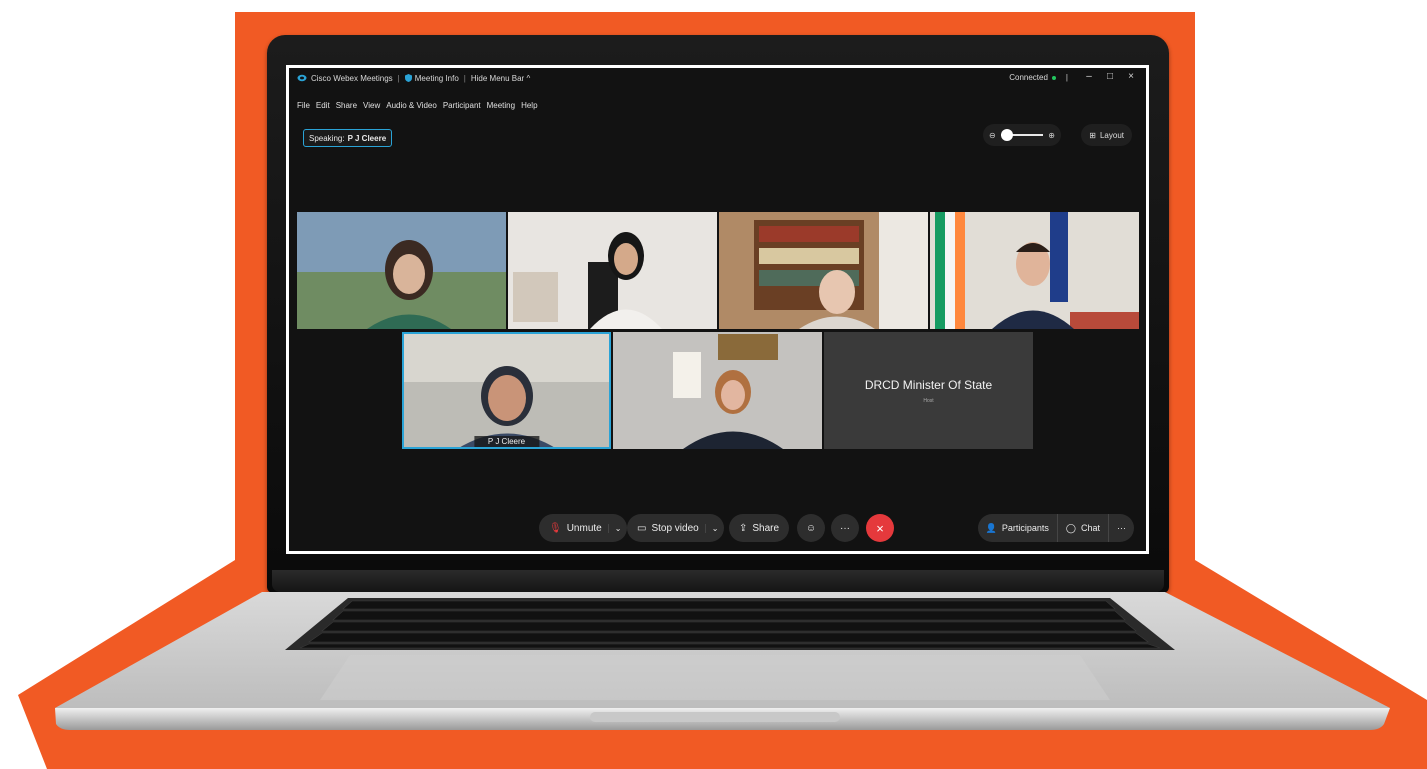 Image resolution: width=1427 pixels, height=769 pixels. I want to click on participant-5-feed, so click(506, 390).